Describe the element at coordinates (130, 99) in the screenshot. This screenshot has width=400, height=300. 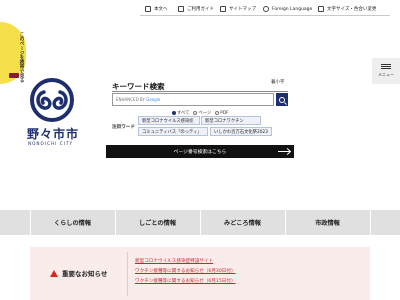
I see `brand-prefix: ENHANCED BY` at that location.